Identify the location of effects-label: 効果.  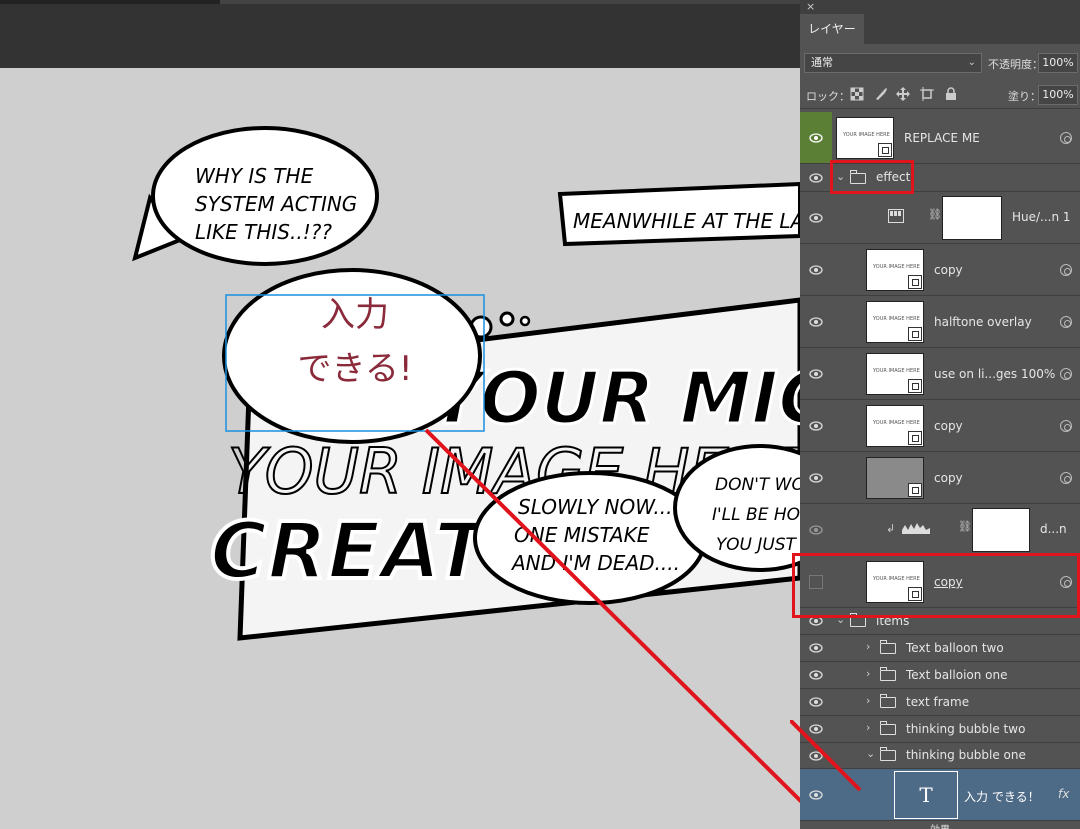
(940, 825).